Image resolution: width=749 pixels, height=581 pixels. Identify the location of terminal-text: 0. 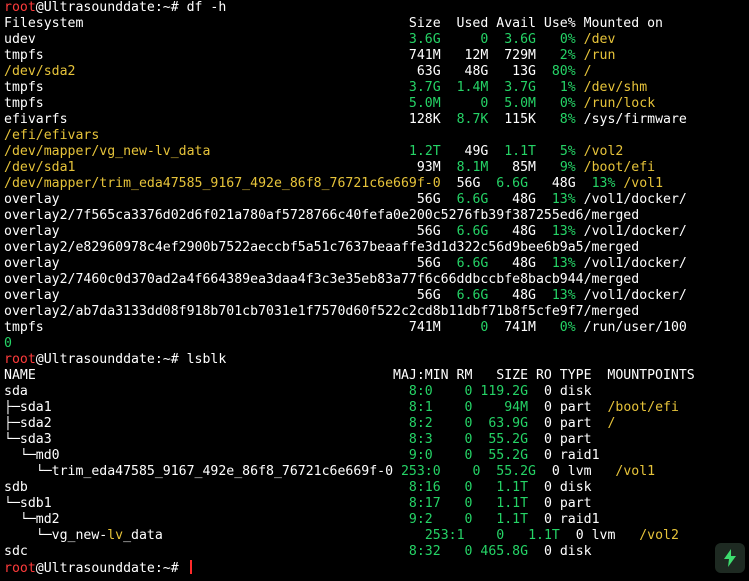
(8, 343).